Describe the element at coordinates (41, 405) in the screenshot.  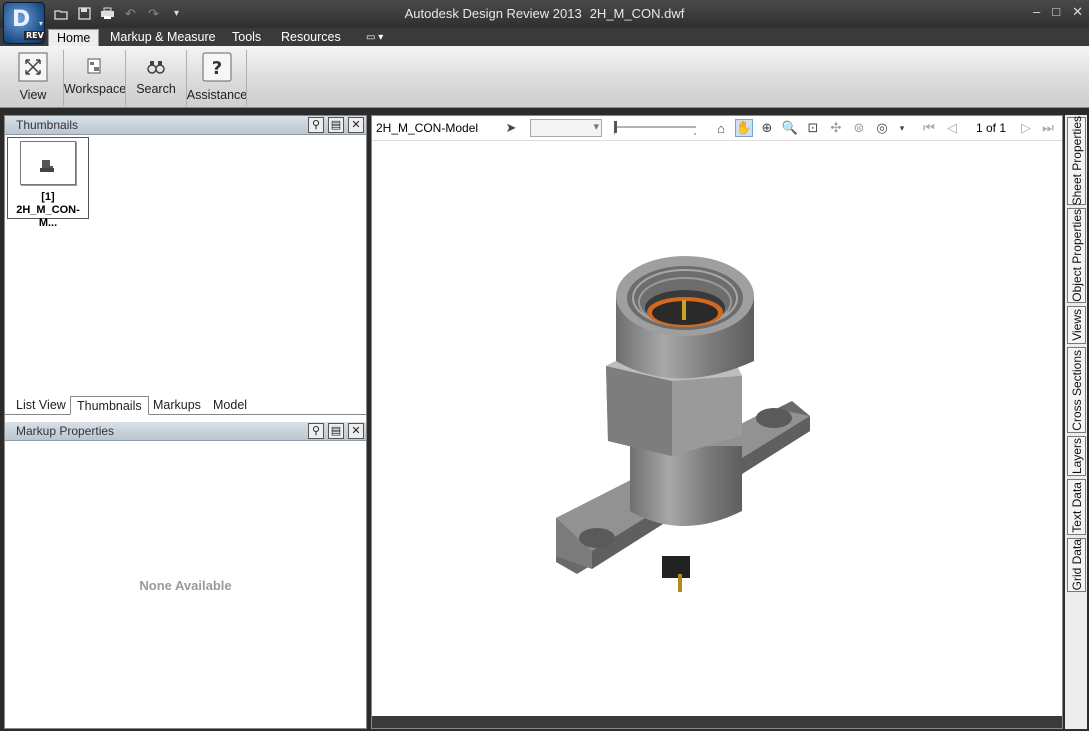
I see `tab-list-view: List View` at that location.